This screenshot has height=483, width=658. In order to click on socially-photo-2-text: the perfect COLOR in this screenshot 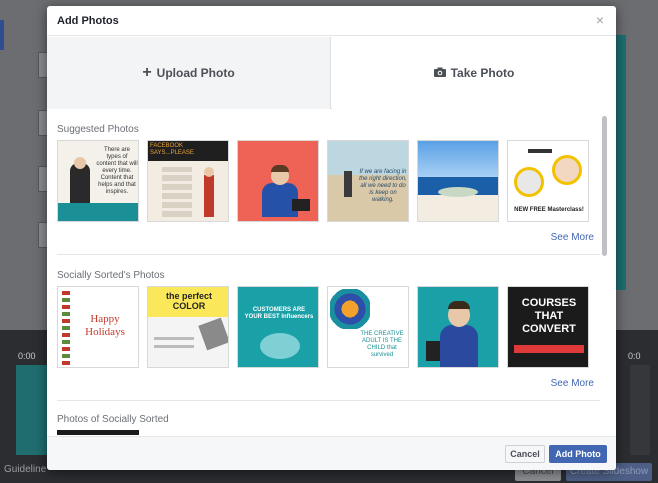, I will do `click(188, 301)`.